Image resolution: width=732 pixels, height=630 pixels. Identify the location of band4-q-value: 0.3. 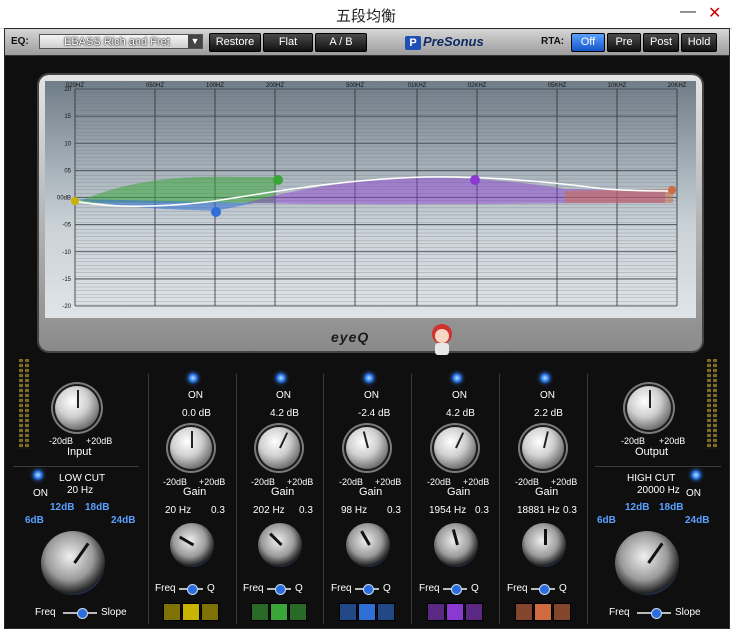
(482, 510).